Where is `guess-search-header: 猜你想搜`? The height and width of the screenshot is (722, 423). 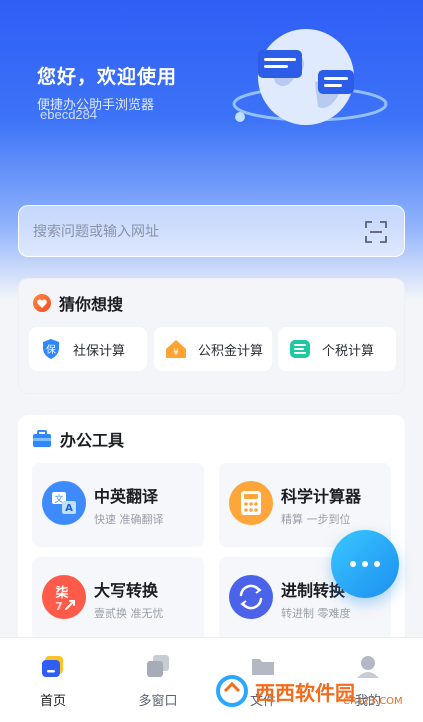 guess-search-header: 猜你想搜 is located at coordinates (78, 303).